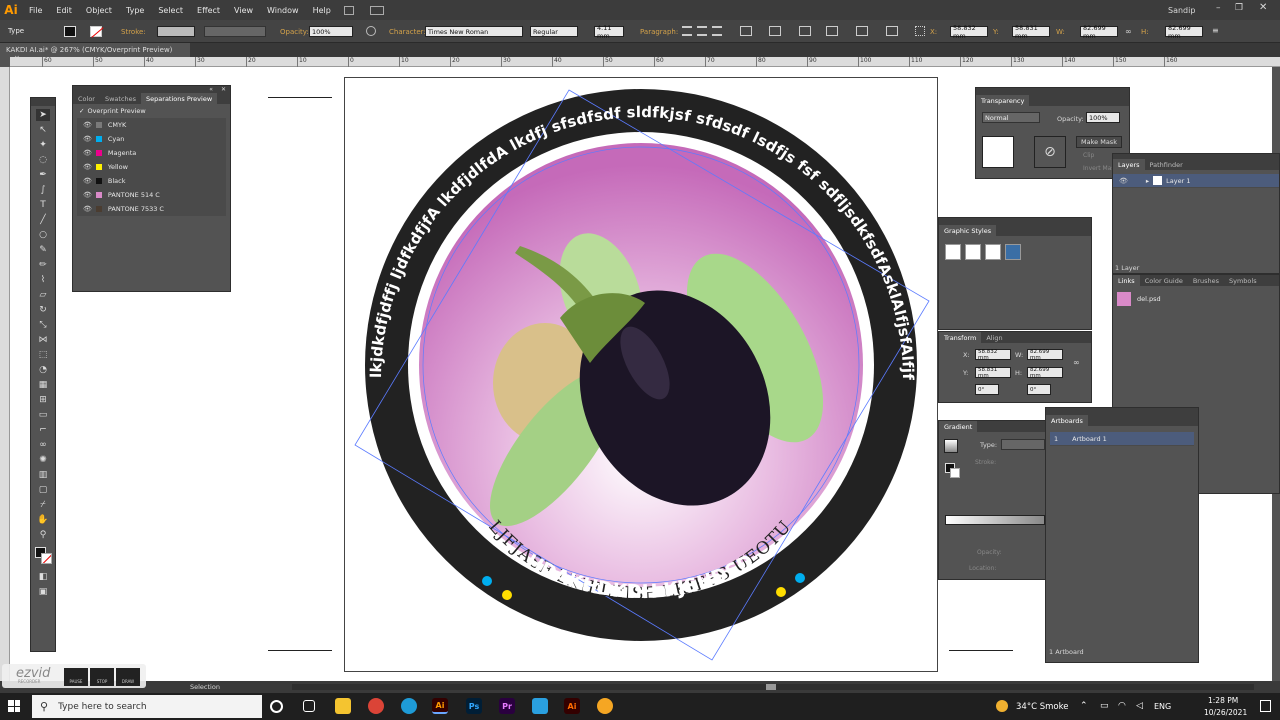  I want to click on opacity-field: 100%, so click(331, 31).